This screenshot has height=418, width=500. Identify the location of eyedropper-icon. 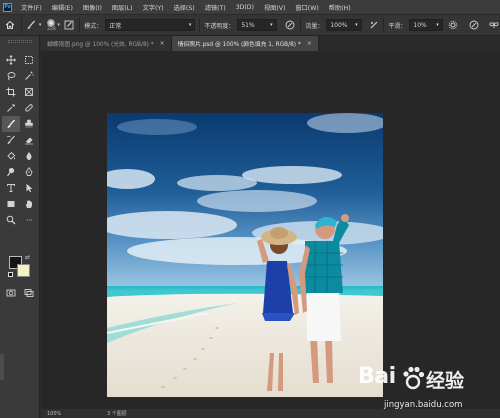
(11, 108).